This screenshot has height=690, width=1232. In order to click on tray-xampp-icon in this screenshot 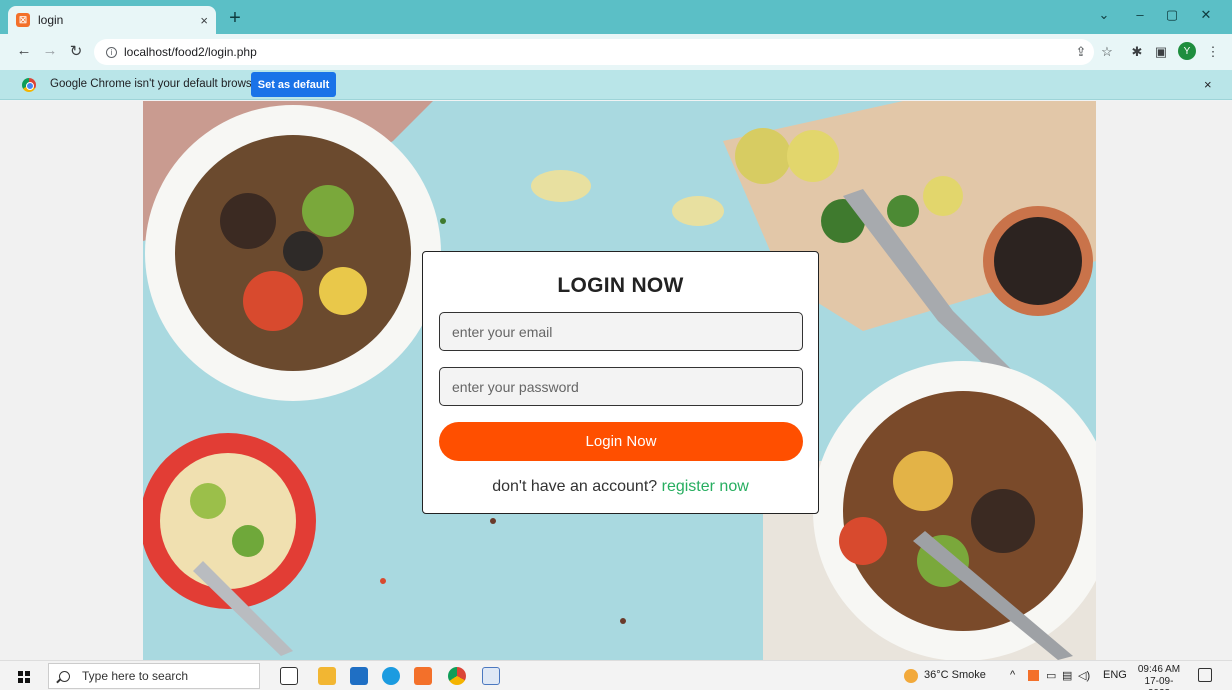, I will do `click(1033, 675)`.